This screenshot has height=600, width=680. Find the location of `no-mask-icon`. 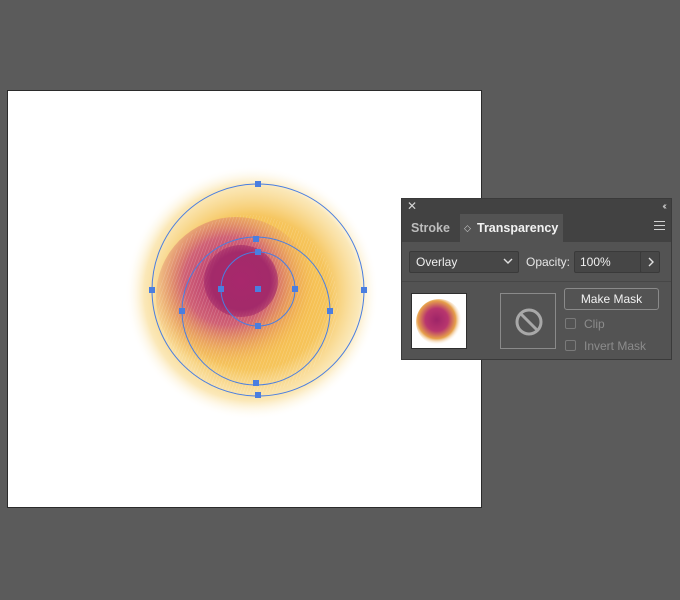

no-mask-icon is located at coordinates (529, 322).